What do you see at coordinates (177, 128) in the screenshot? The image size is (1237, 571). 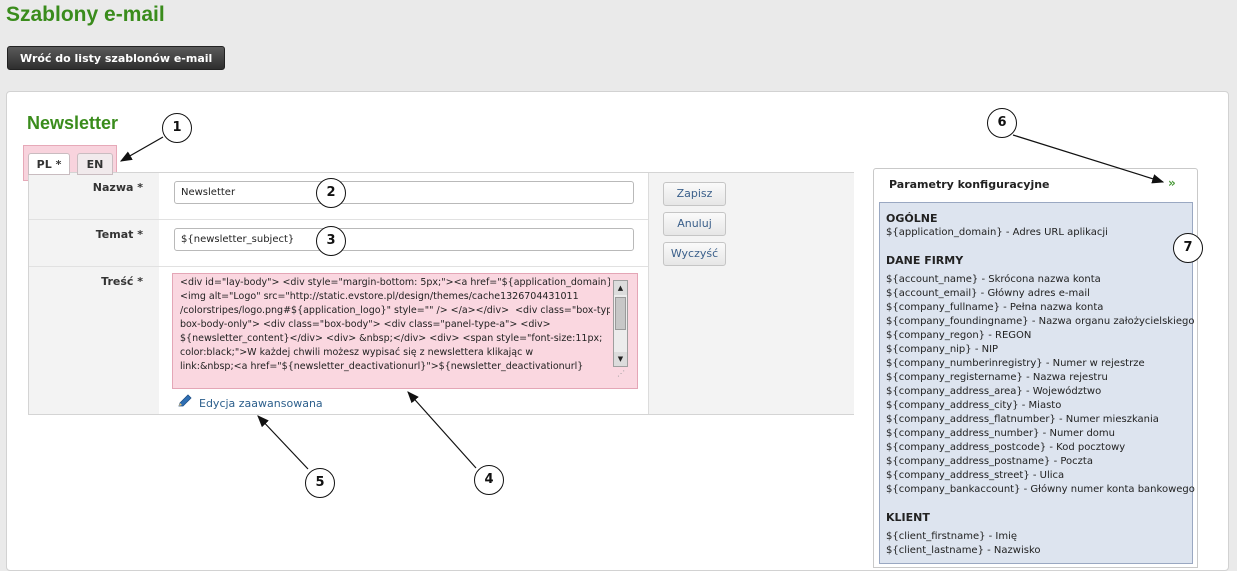 I see `callout-1: 1` at bounding box center [177, 128].